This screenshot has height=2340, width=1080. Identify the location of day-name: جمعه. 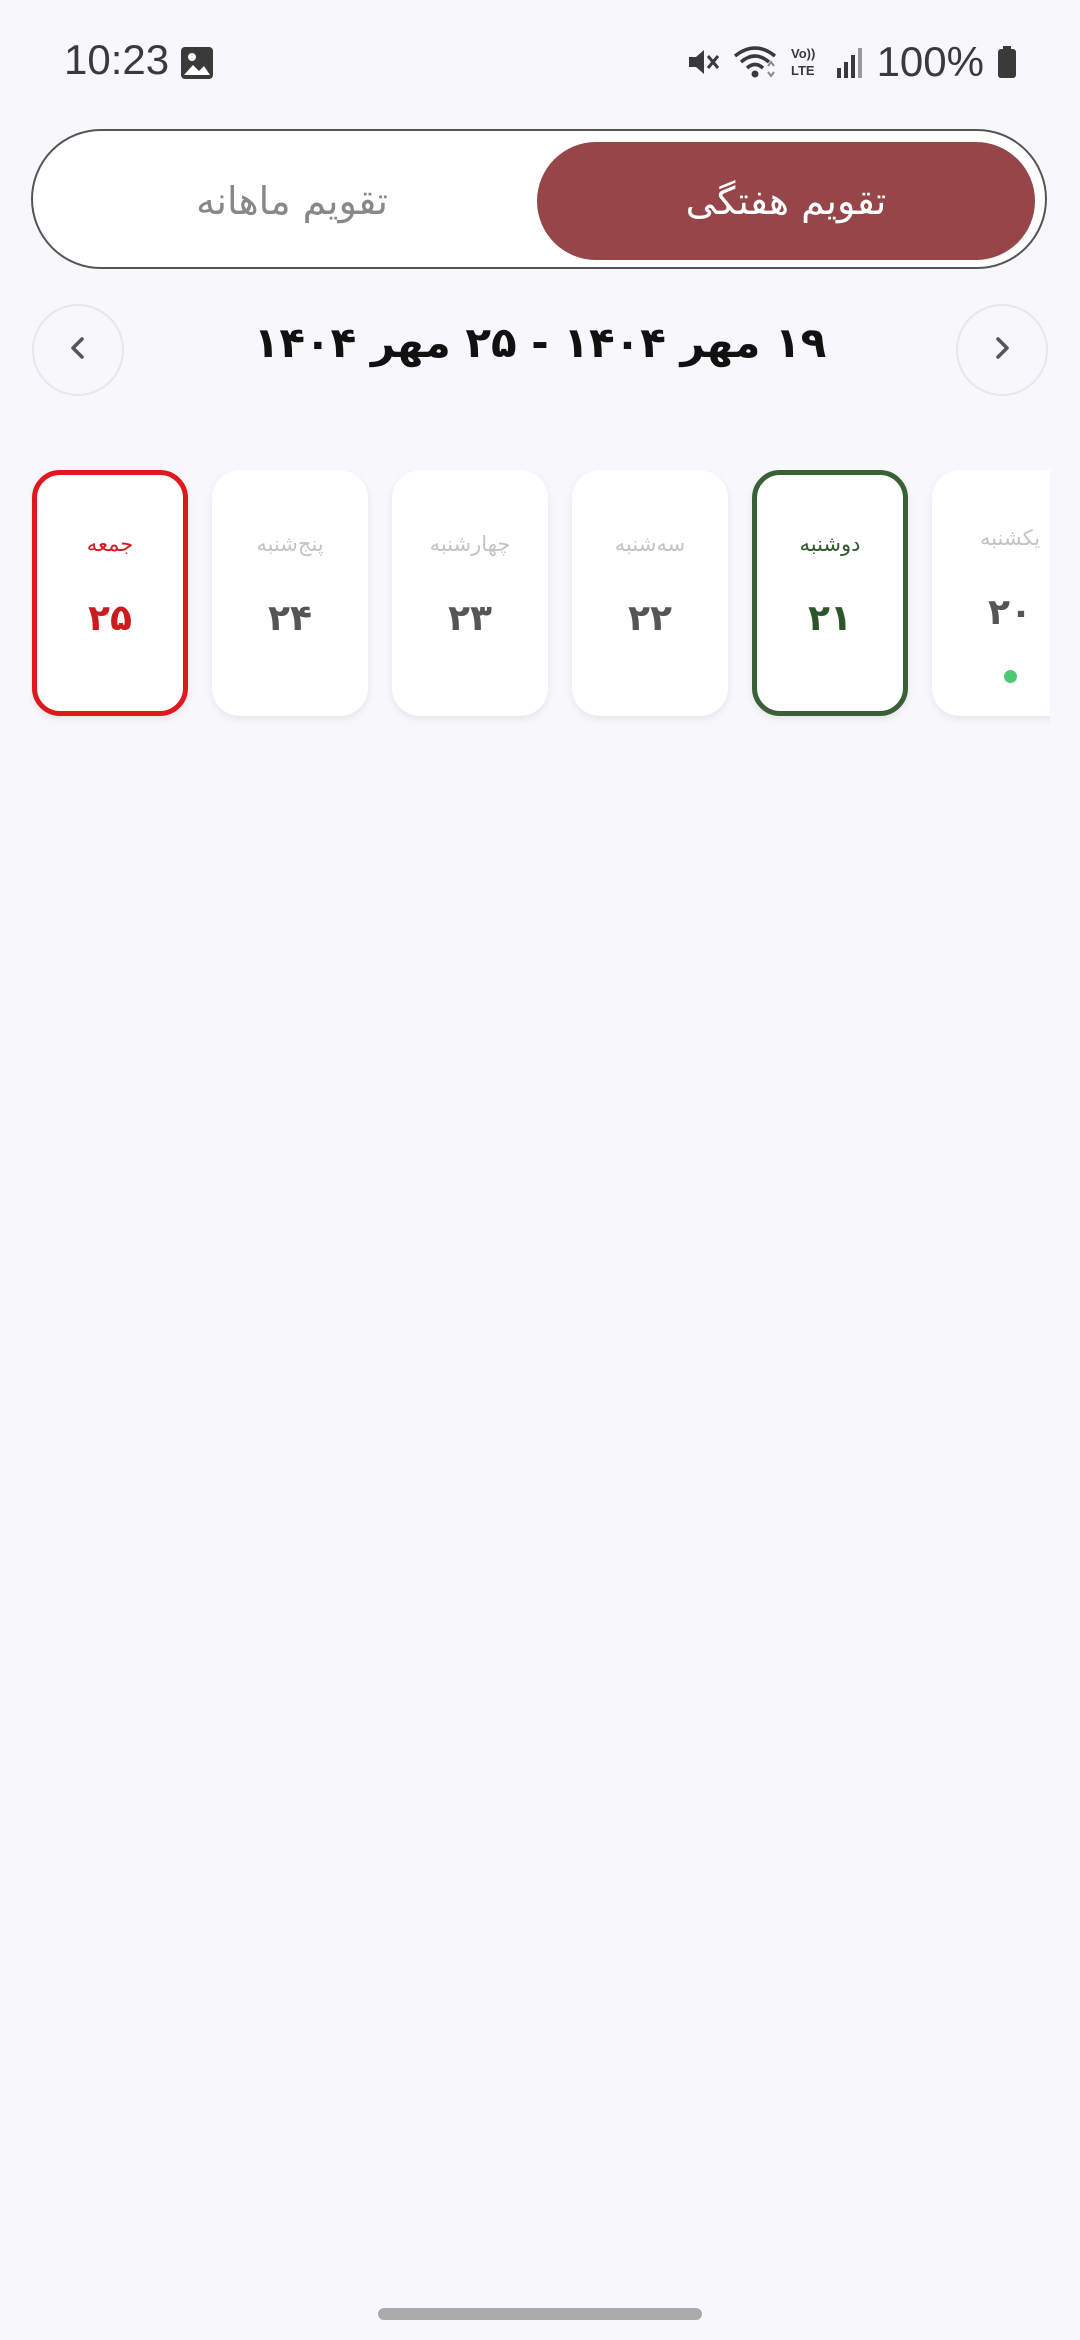
(110, 544).